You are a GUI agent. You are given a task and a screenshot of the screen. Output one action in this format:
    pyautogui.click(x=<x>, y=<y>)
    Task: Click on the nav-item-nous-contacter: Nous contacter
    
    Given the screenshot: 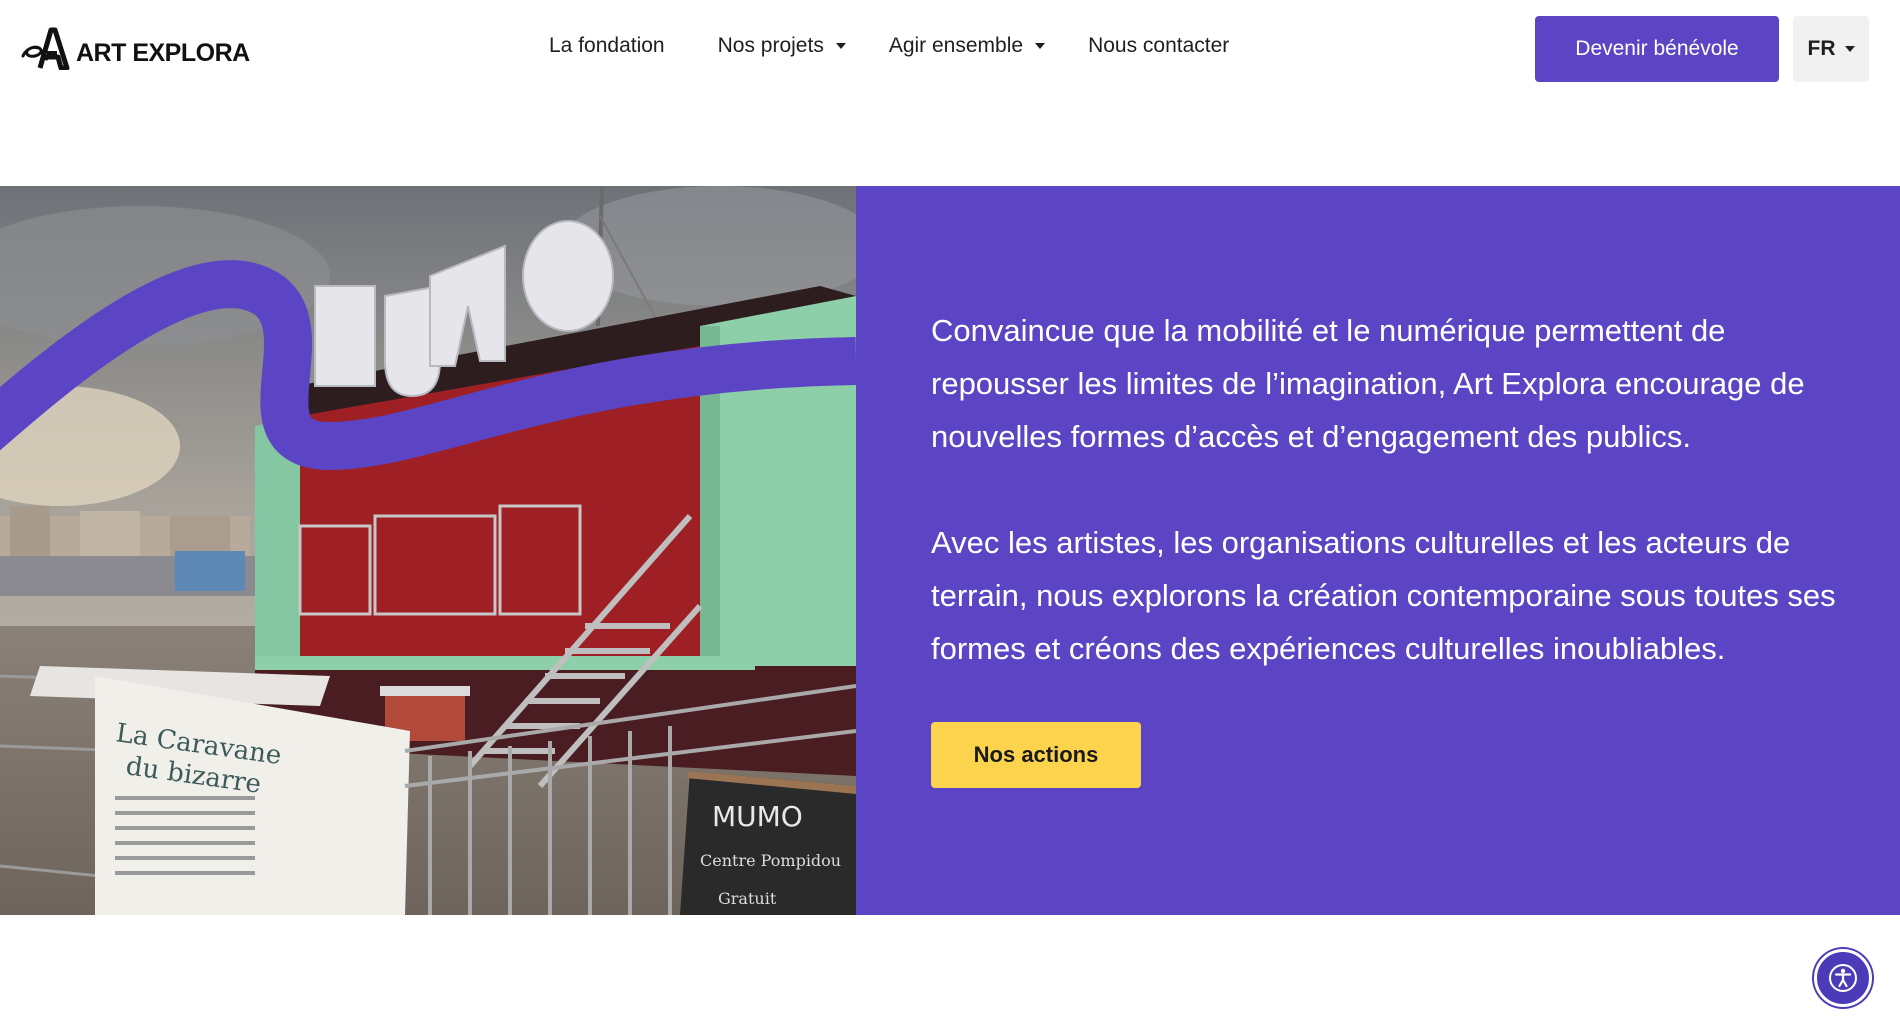 What is the action you would take?
    pyautogui.click(x=1158, y=46)
    